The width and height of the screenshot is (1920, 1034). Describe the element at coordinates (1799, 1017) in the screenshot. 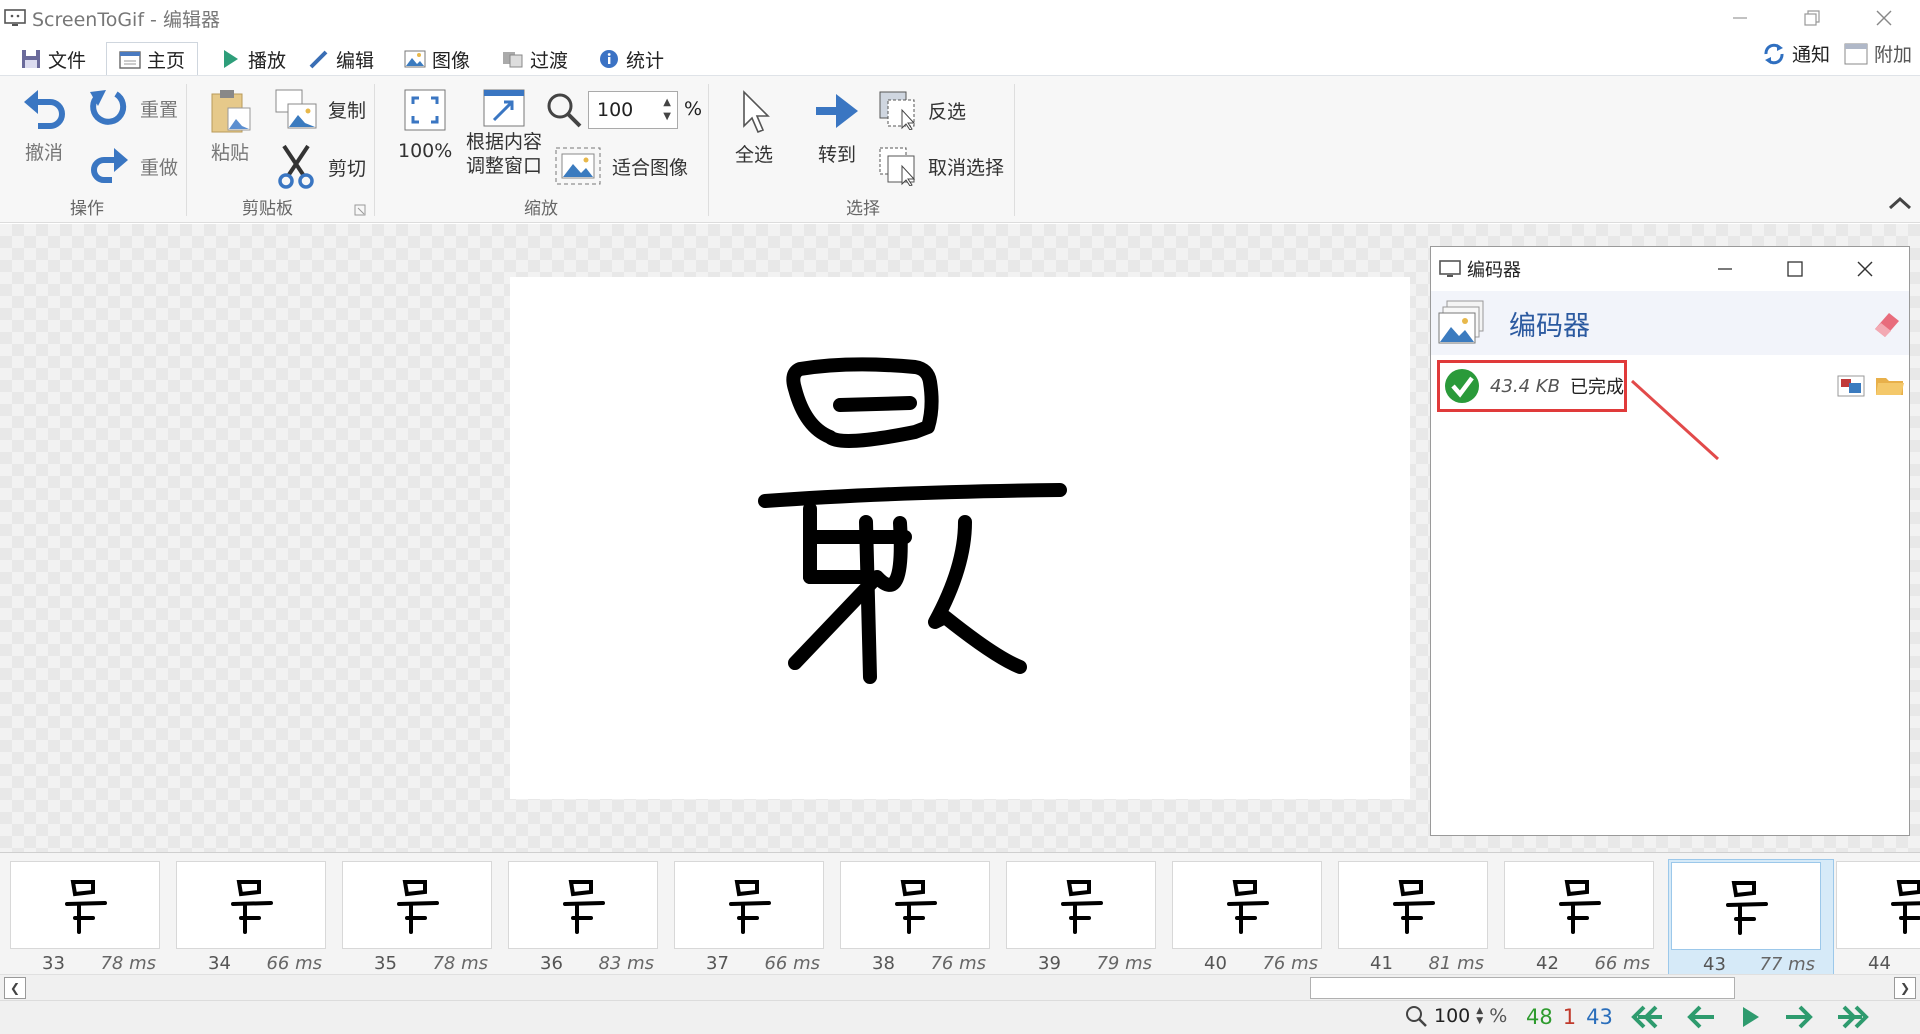

I see `next-frame-icon` at that location.